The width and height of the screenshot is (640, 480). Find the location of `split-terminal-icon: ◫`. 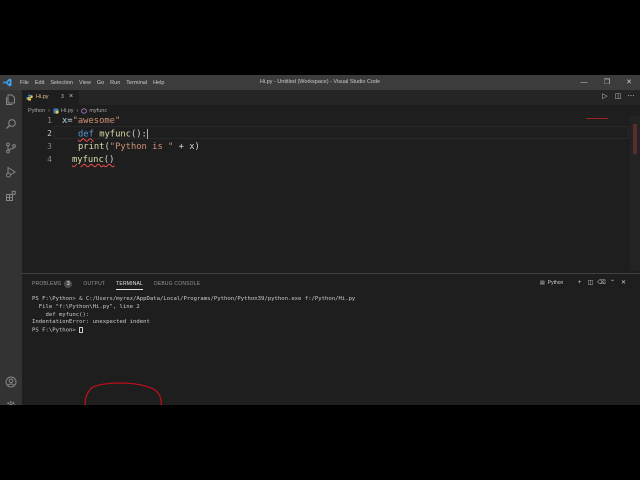

split-terminal-icon: ◫ is located at coordinates (590, 283).